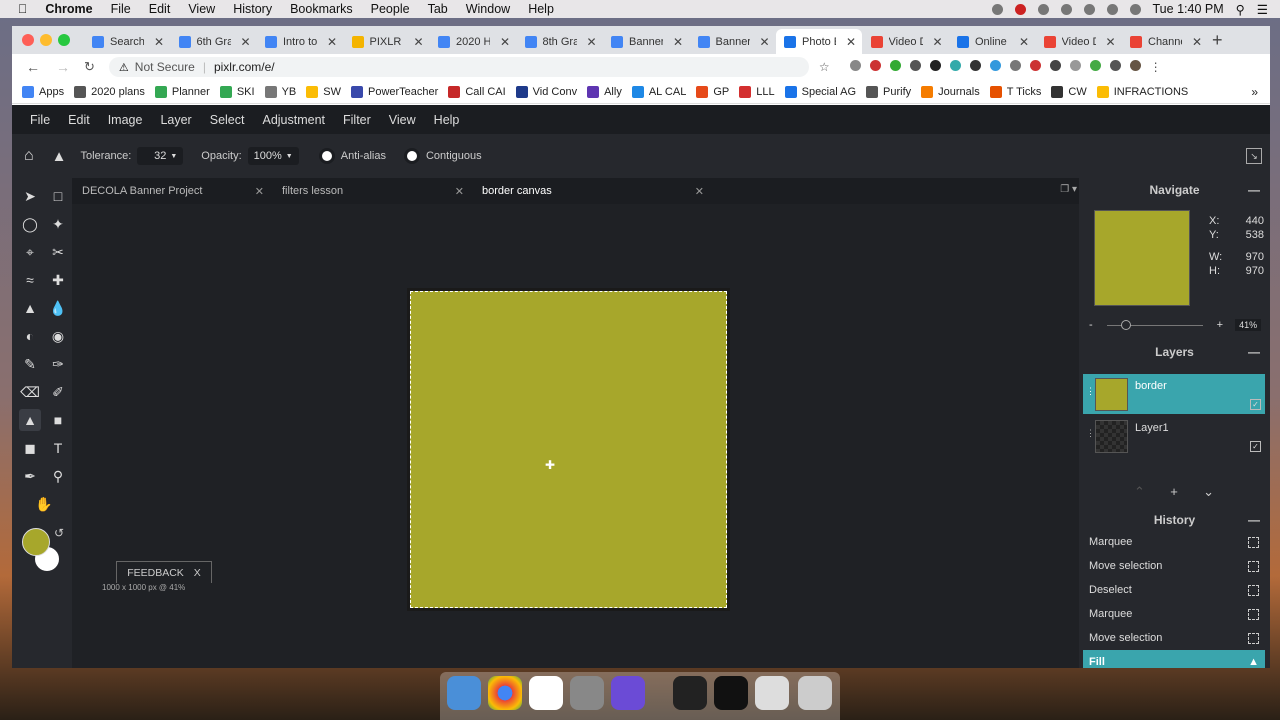  Describe the element at coordinates (658, 91) in the screenshot. I see `bookmark-item: AL CAL` at that location.